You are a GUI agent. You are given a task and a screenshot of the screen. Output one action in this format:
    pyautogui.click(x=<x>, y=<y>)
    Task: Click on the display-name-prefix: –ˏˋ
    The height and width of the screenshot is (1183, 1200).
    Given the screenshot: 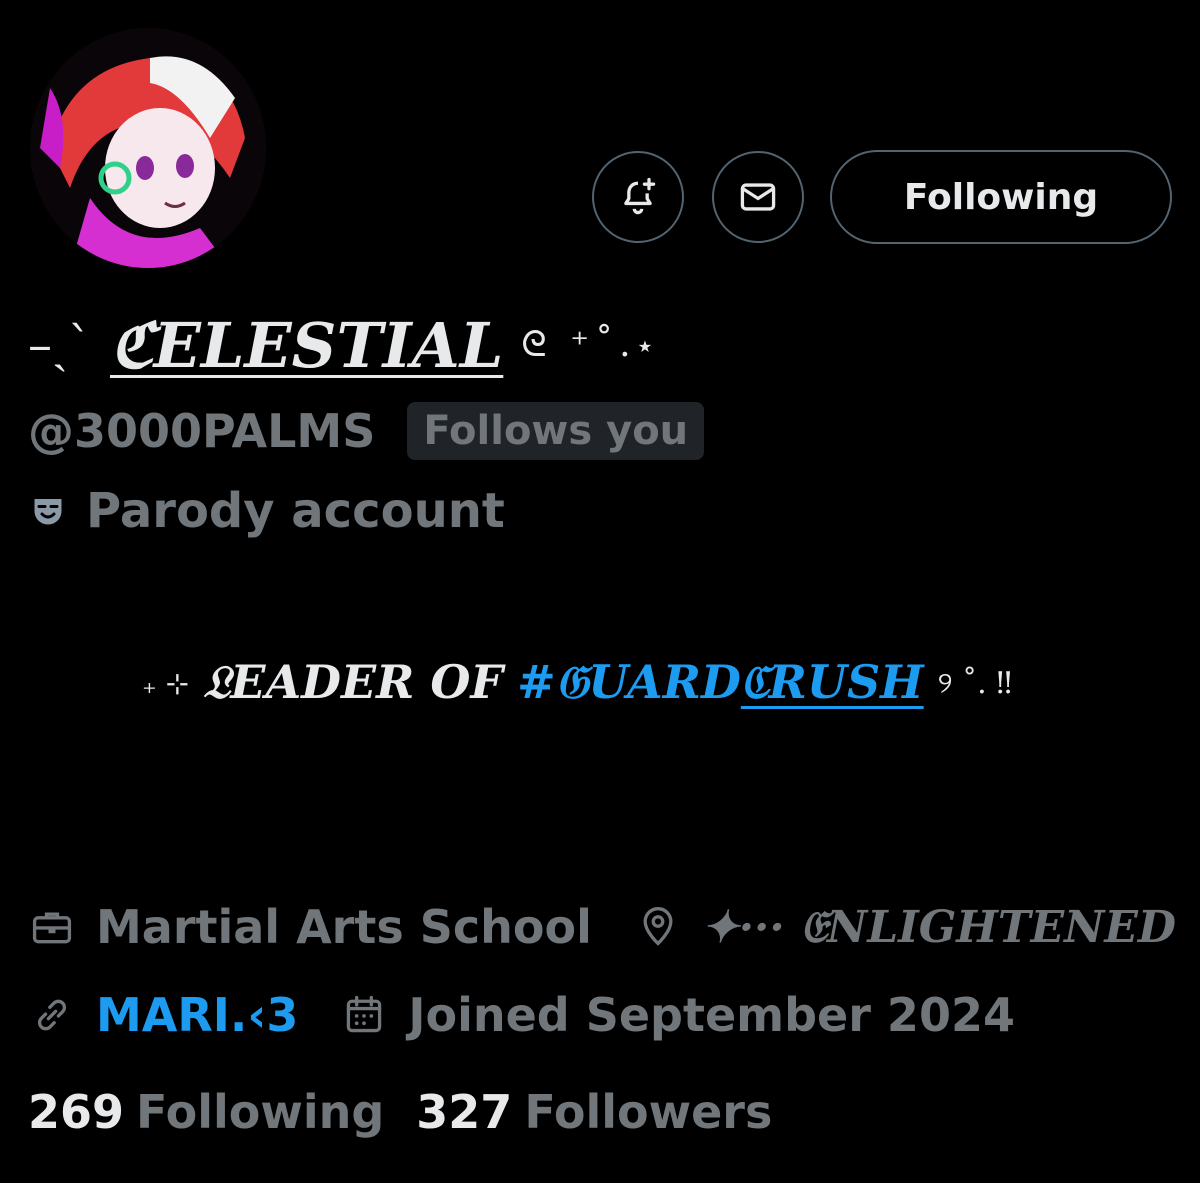 What is the action you would take?
    pyautogui.click(x=60, y=345)
    